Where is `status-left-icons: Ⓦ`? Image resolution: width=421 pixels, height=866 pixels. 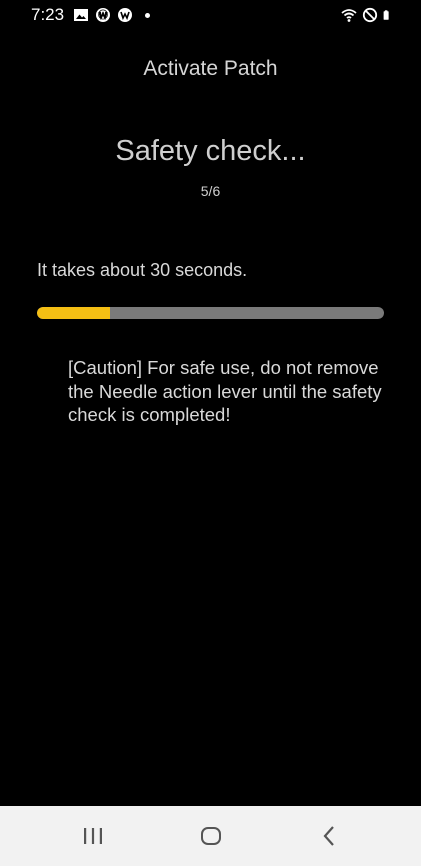
status-left-icons: Ⓦ is located at coordinates (111, 15).